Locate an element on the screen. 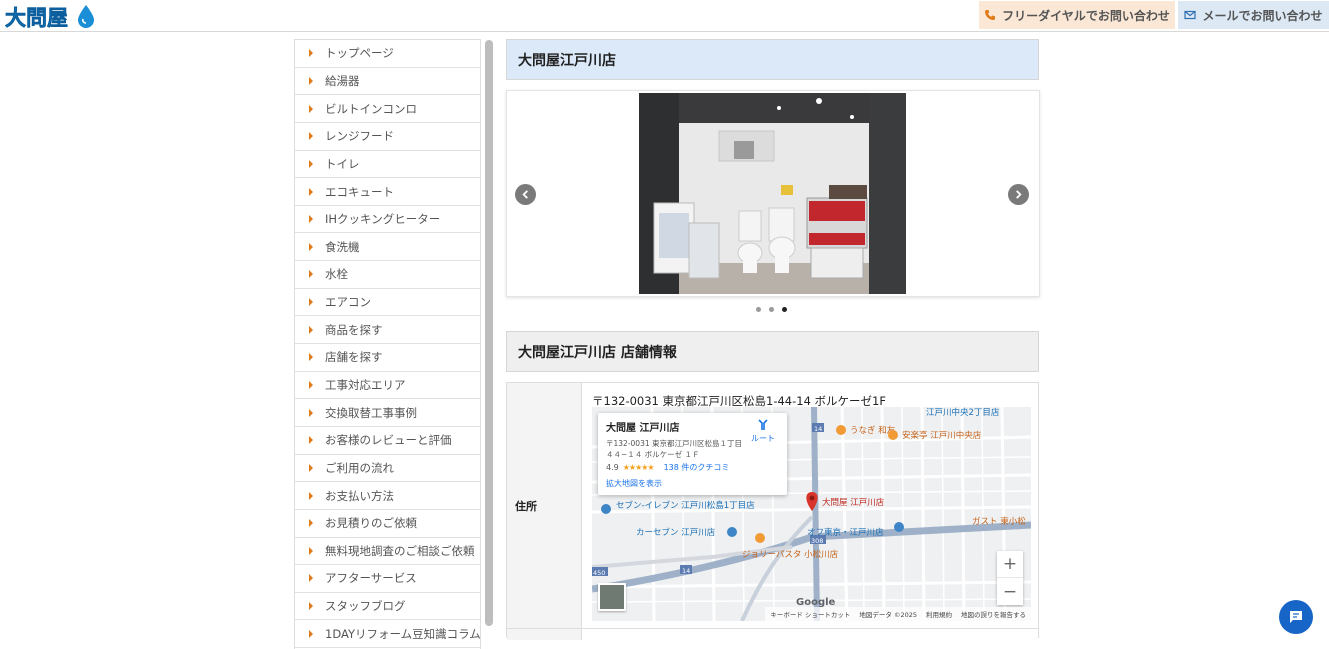 The width and height of the screenshot is (1329, 649). site-header: 大問屋 フリーダイヤルでお問い合わせ メールでお問い合わせ is located at coordinates (664, 16).